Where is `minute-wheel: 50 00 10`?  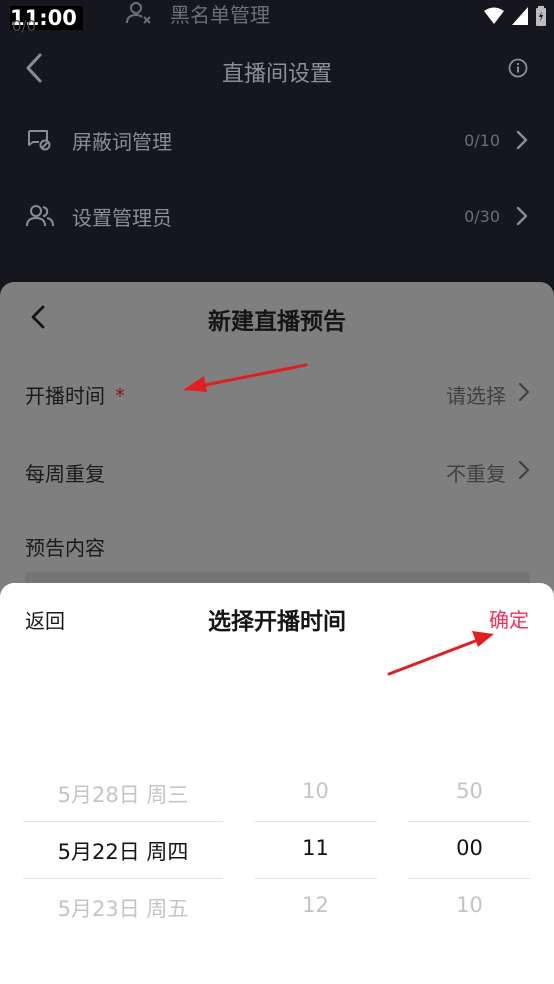
minute-wheel: 50 00 10 is located at coordinates (469, 846).